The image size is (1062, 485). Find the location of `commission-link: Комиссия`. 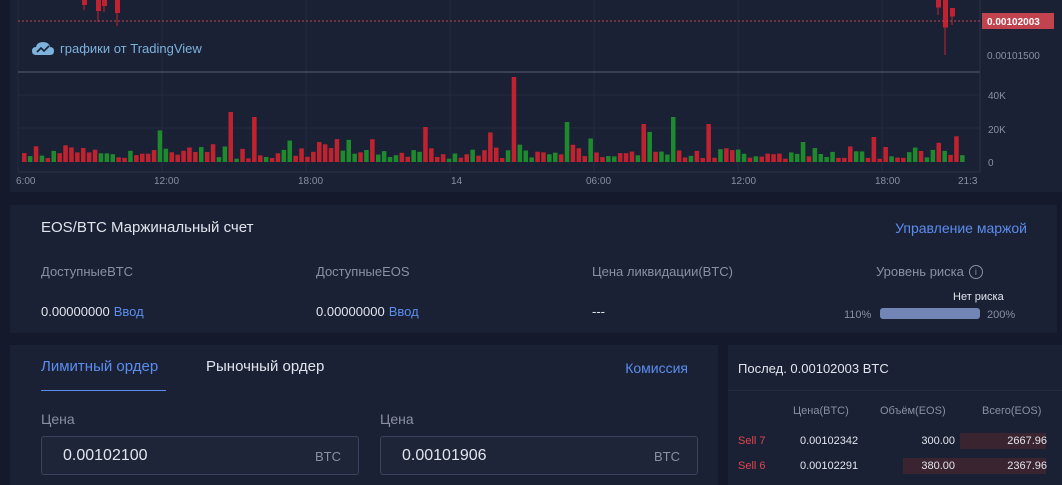

commission-link: Комиссия is located at coordinates (656, 368).